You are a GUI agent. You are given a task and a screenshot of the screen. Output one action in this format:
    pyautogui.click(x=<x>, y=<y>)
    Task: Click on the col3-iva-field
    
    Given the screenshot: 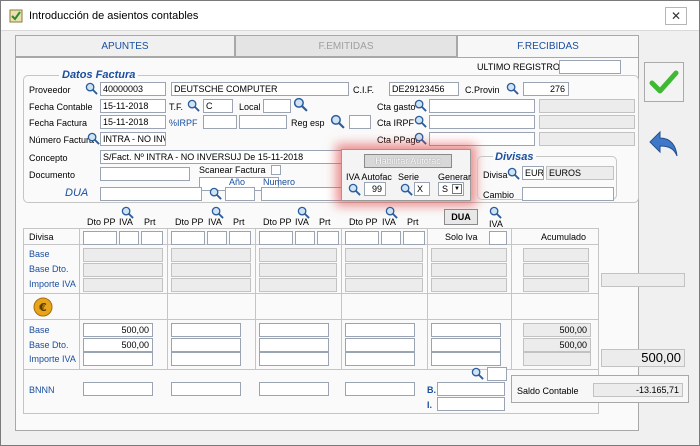 What is the action you would take?
    pyautogui.click(x=305, y=238)
    